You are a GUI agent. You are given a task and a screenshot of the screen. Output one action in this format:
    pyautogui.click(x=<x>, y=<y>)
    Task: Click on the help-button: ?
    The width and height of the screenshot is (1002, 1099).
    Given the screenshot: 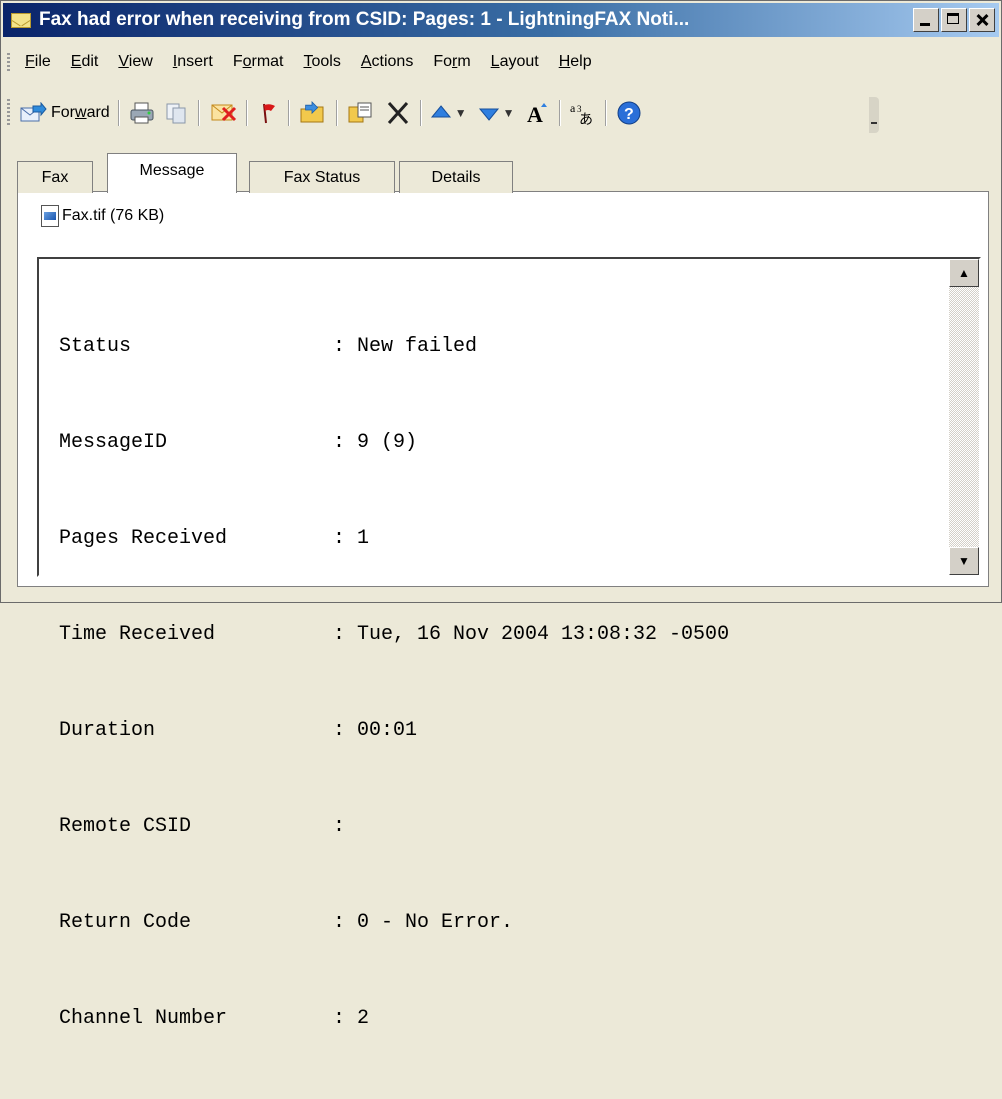 What is the action you would take?
    pyautogui.click(x=629, y=113)
    